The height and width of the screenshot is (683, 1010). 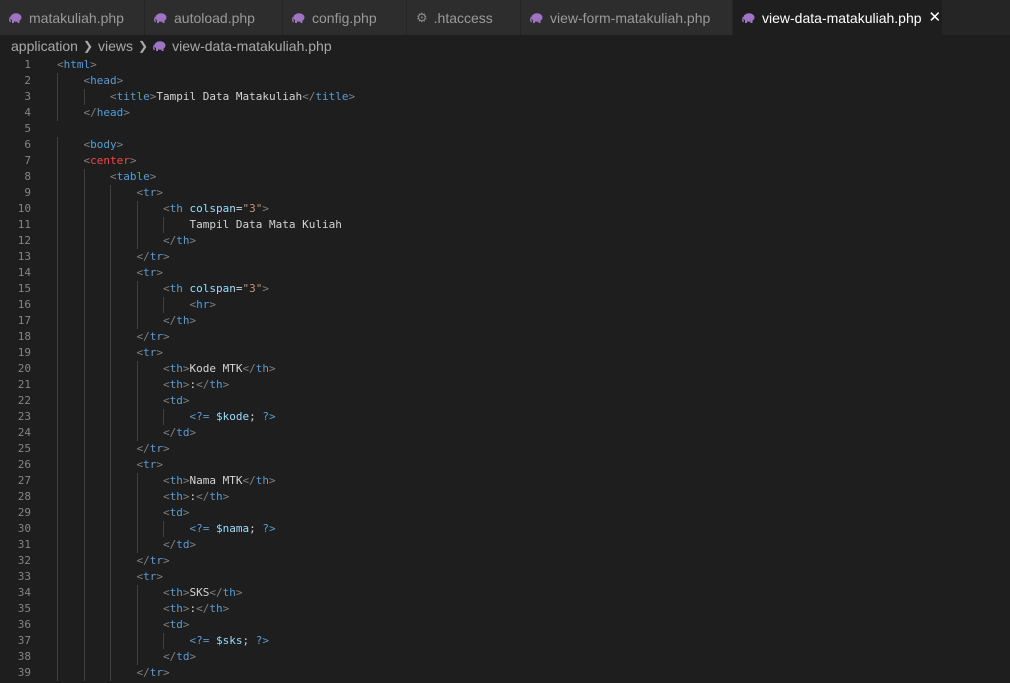 What do you see at coordinates (464, 17) in the screenshot?
I see `tab-htaccess: ⚙ .htaccess` at bounding box center [464, 17].